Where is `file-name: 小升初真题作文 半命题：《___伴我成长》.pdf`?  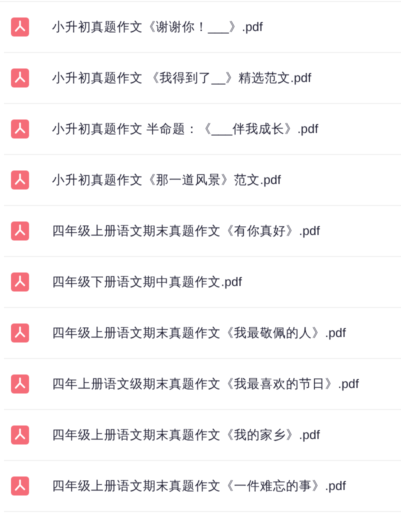 file-name: 小升初真题作文 半命题：《___伴我成长》.pdf is located at coordinates (185, 129).